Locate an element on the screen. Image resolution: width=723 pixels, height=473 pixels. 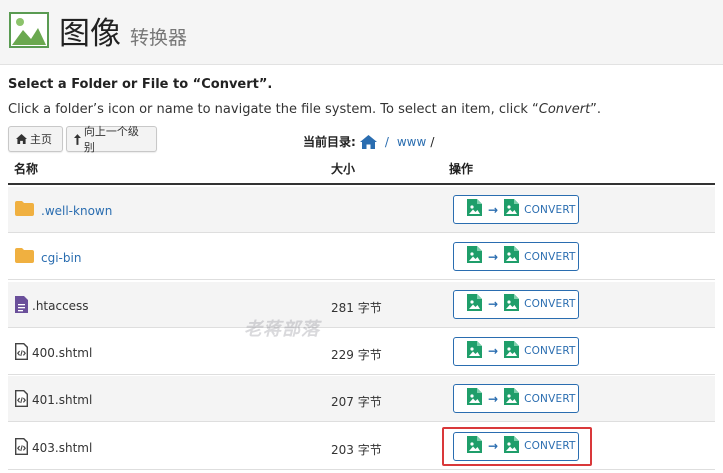
home-button: 主页 is located at coordinates (35, 139).